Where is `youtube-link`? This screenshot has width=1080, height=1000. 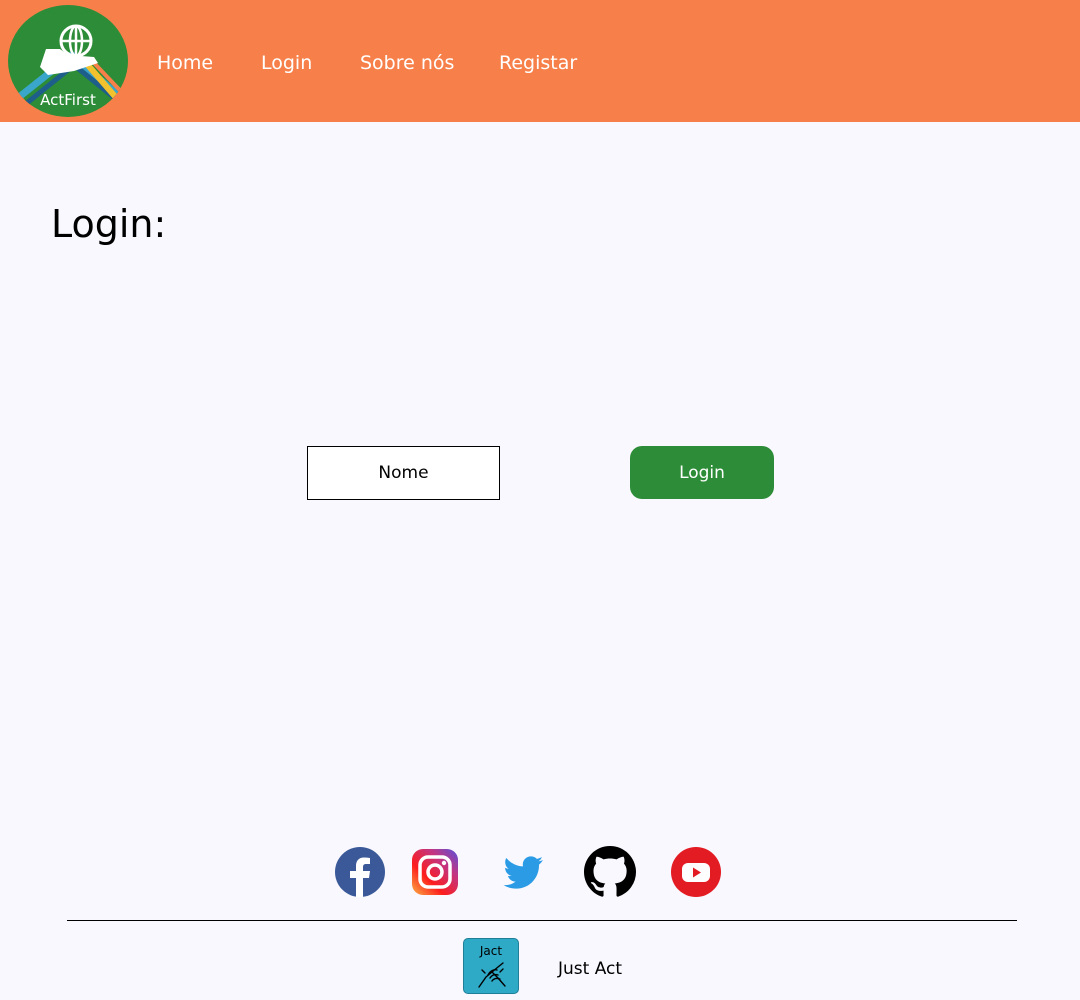 youtube-link is located at coordinates (696, 872).